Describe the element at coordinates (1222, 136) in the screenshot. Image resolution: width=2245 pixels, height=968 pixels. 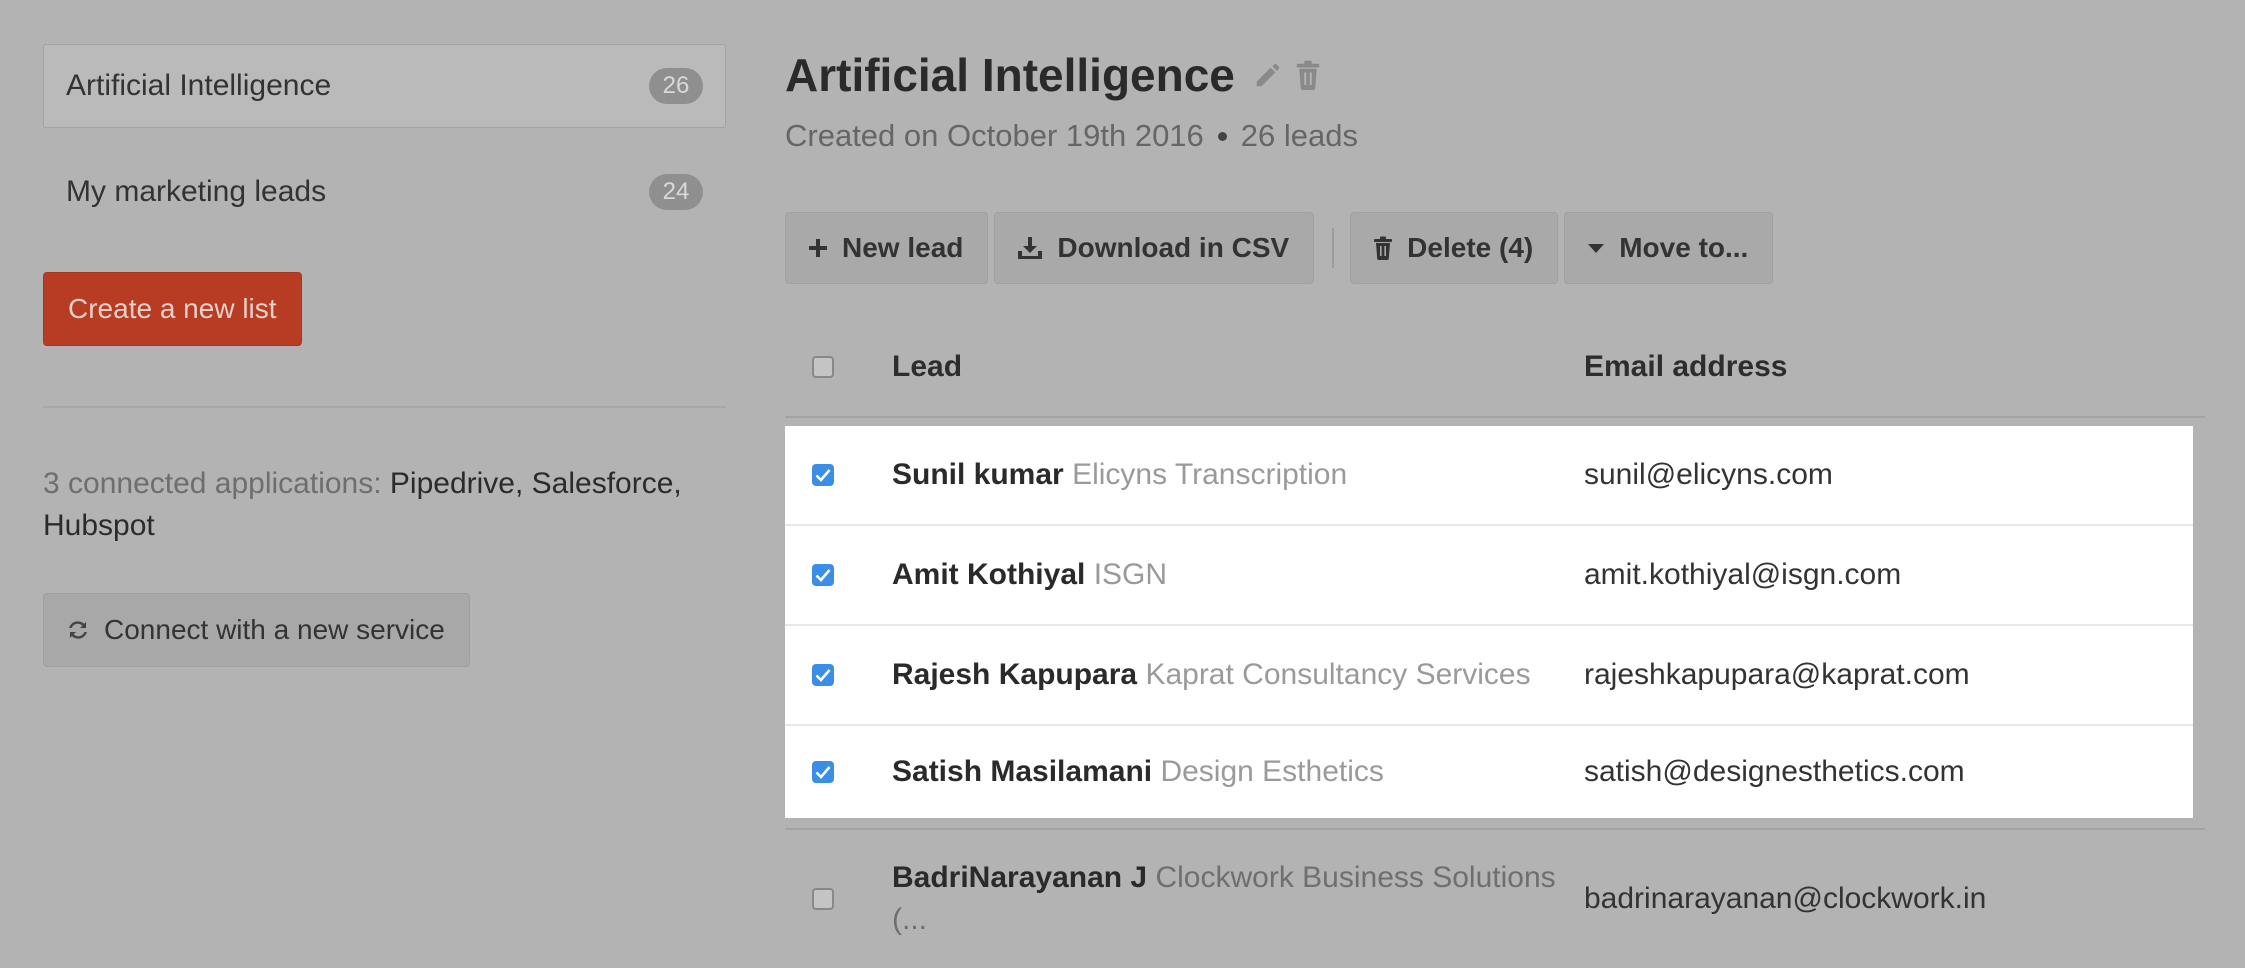
I see `separator-dot` at that location.